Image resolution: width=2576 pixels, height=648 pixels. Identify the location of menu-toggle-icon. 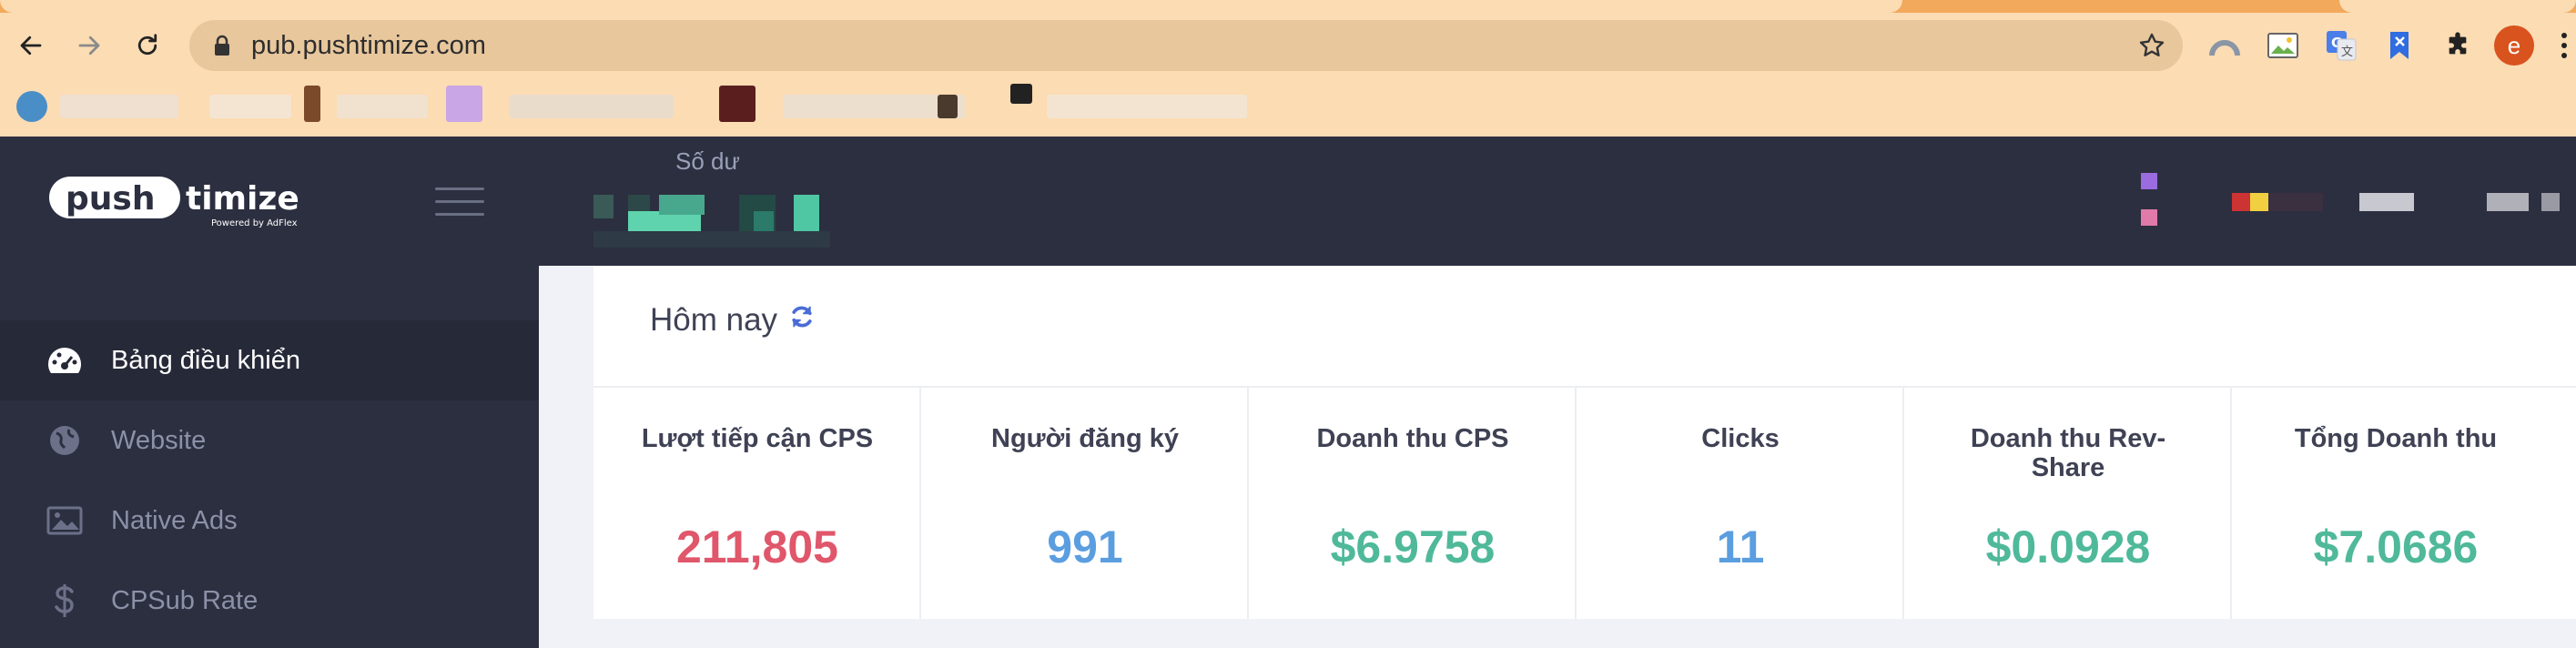
(459, 203).